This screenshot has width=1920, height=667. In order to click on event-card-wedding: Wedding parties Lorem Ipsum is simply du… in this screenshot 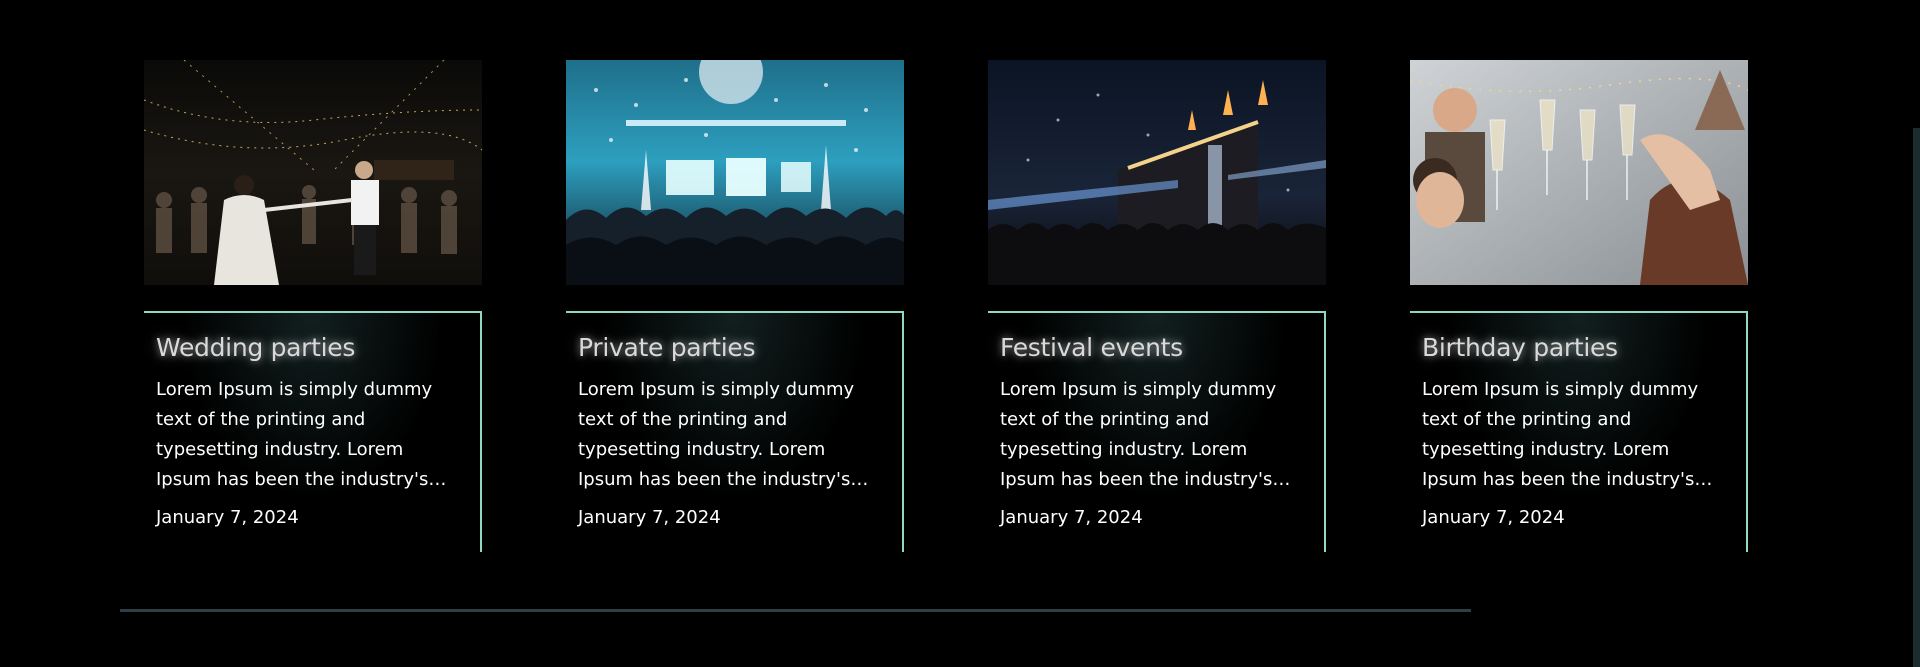, I will do `click(313, 306)`.